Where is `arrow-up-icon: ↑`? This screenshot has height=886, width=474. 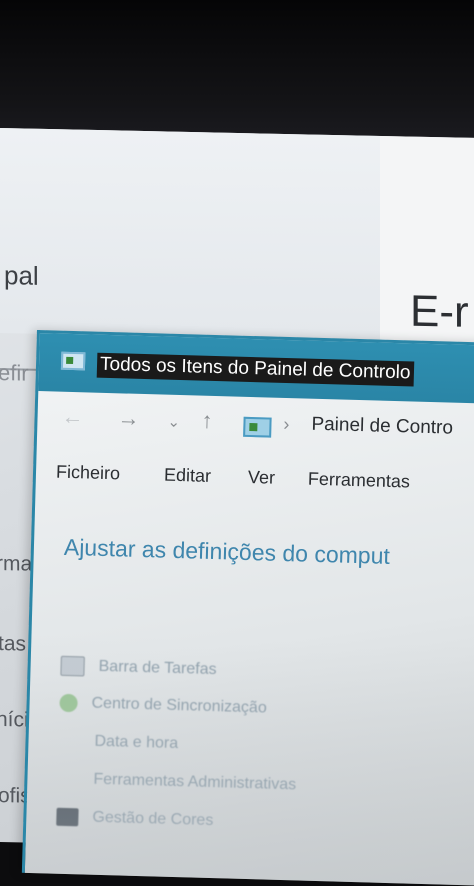 arrow-up-icon: ↑ is located at coordinates (207, 421).